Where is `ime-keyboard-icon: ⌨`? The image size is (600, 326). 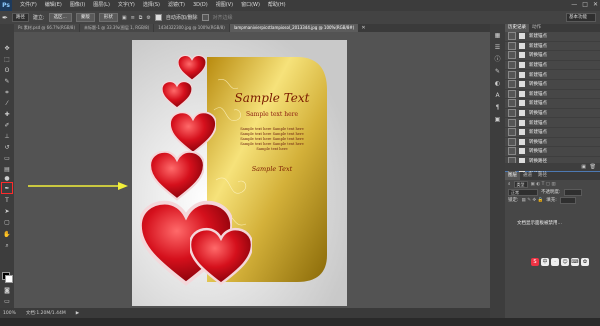
ime-keyboard-icon: ⌨ is located at coordinates (575, 262).